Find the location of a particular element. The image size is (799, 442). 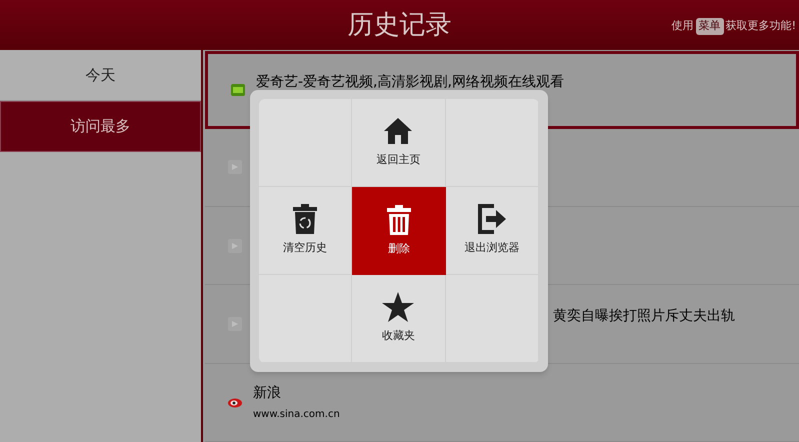

history-url: www.sina.com.cn is located at coordinates (296, 415).